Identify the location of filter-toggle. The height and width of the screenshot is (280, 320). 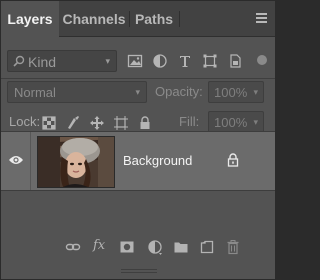
(262, 60).